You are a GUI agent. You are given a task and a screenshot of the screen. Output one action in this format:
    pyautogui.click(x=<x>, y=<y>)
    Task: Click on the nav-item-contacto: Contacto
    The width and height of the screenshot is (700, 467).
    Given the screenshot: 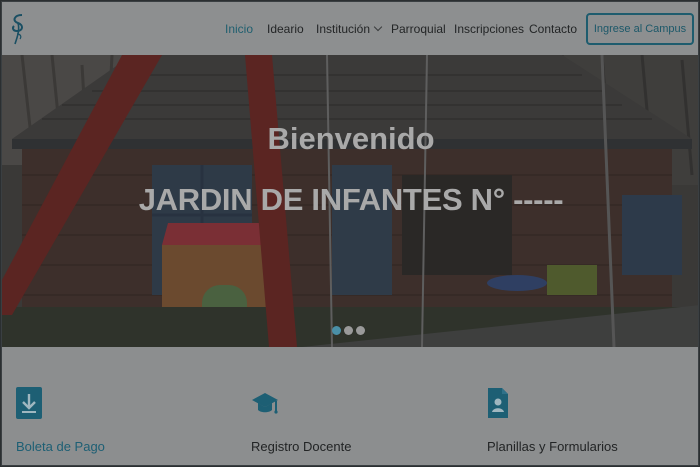 What is the action you would take?
    pyautogui.click(x=553, y=29)
    